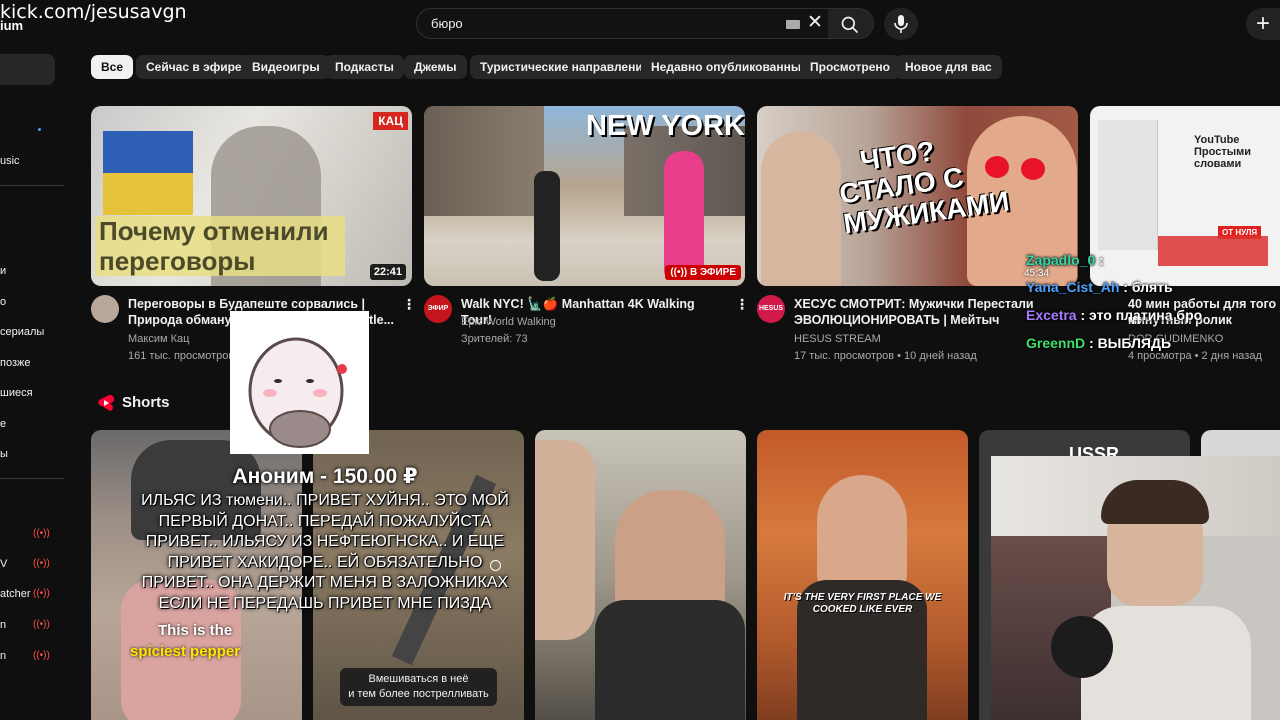  I want to click on video-meta: 161 тыс. просмотров, so click(181, 356).